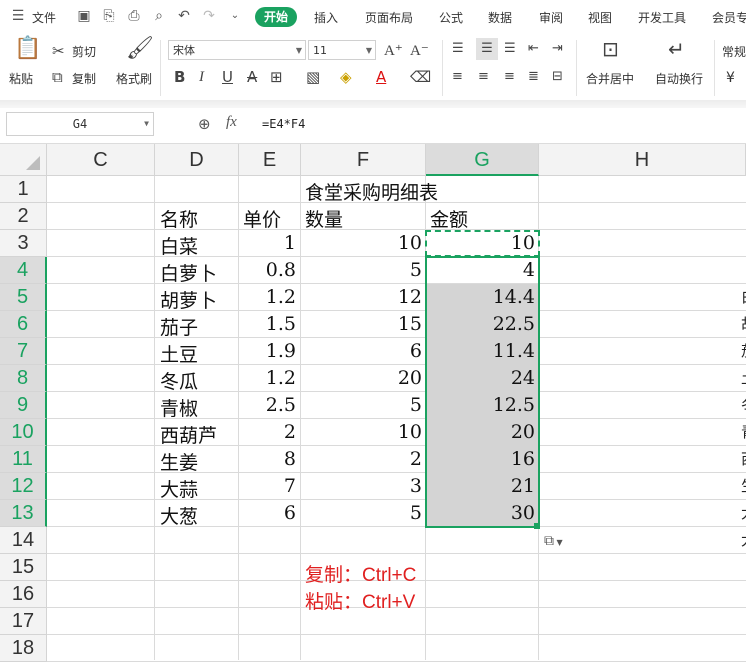 This screenshot has height=662, width=746. What do you see at coordinates (270, 160) in the screenshot?
I see `column-header-e: E` at bounding box center [270, 160].